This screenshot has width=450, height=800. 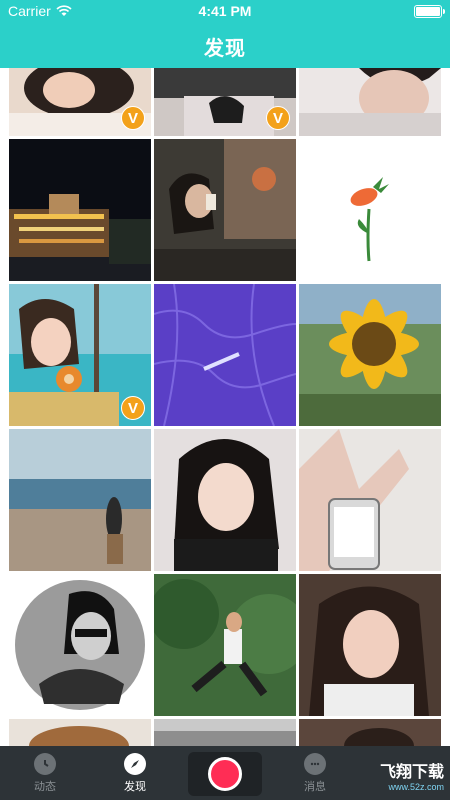 What do you see at coordinates (416, 787) in the screenshot?
I see `watermark-sub: www.52z.com` at bounding box center [416, 787].